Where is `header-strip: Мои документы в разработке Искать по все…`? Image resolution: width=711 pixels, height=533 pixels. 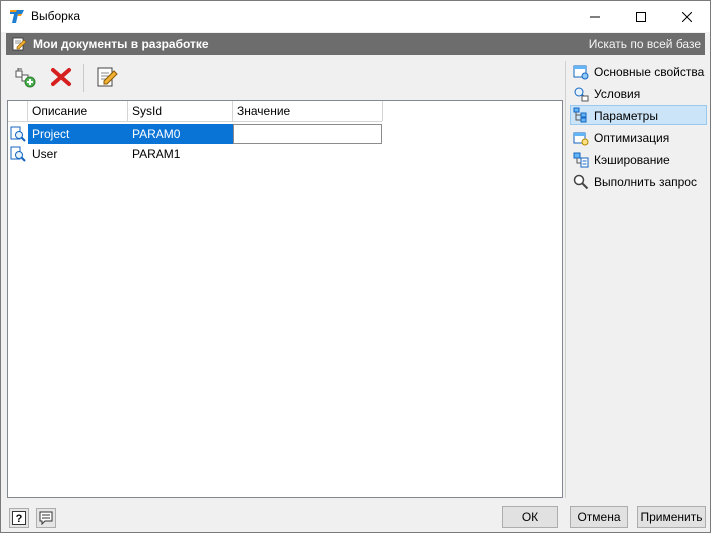 header-strip: Мои документы в разработке Искать по все… is located at coordinates (355, 44).